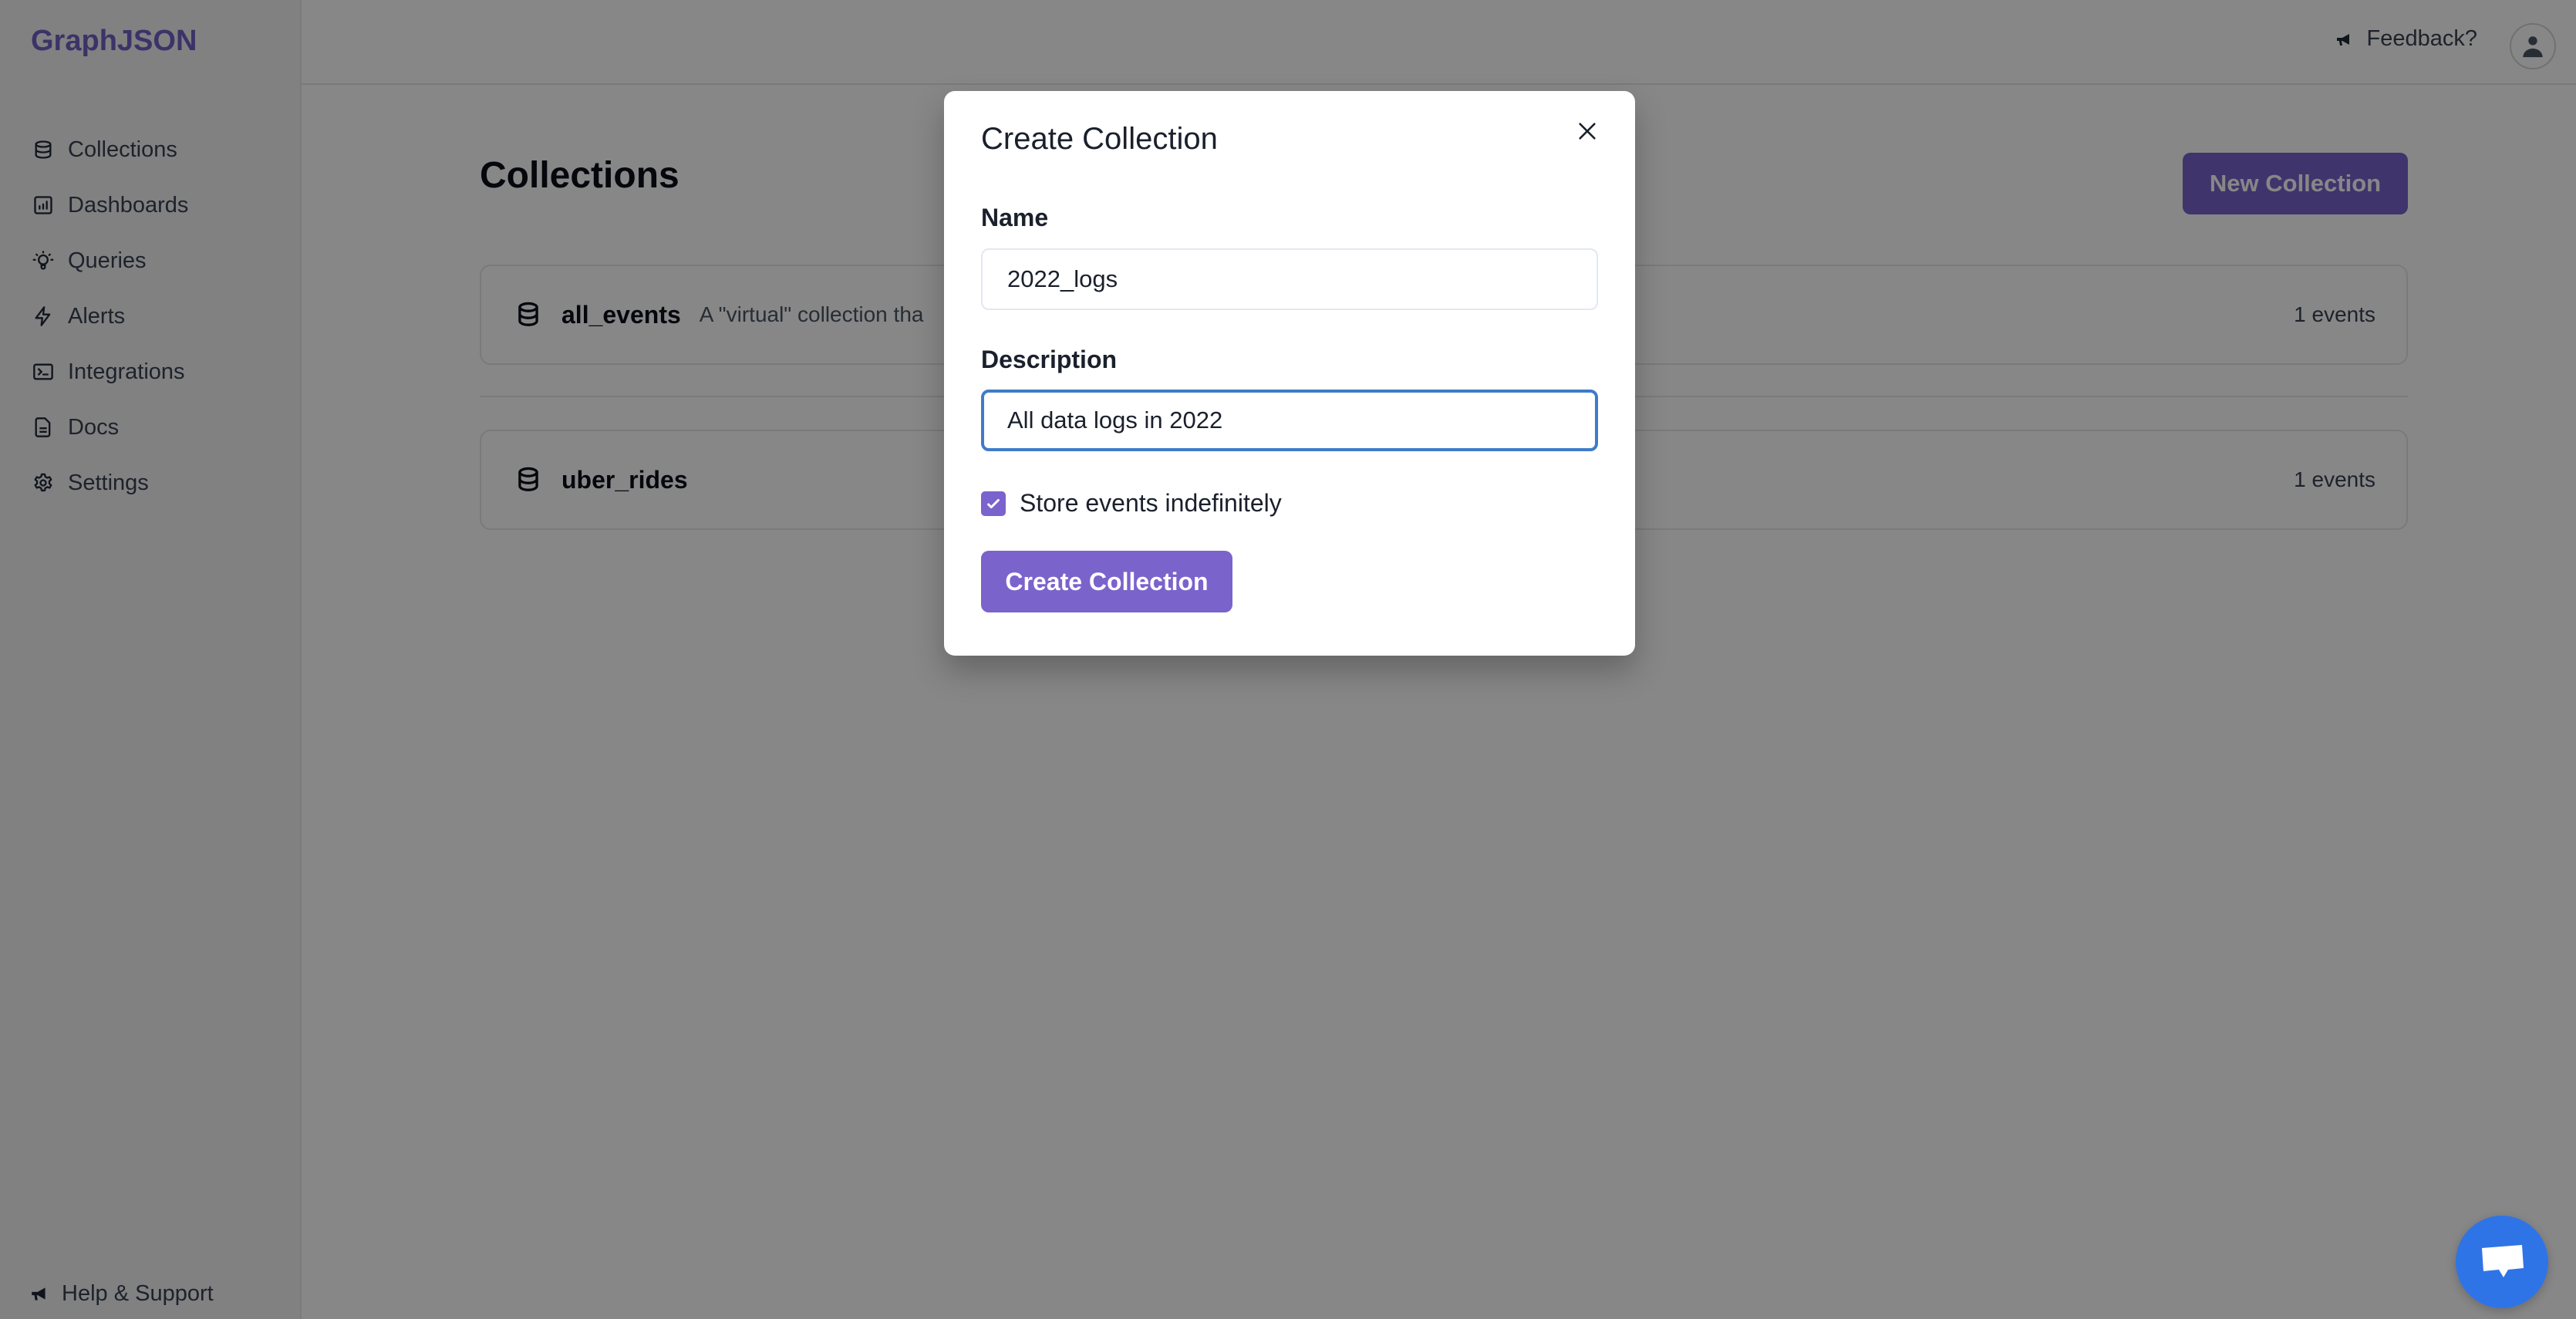  What do you see at coordinates (1151, 503) in the screenshot?
I see `store-indefinitely-label: Store events indefinitely` at bounding box center [1151, 503].